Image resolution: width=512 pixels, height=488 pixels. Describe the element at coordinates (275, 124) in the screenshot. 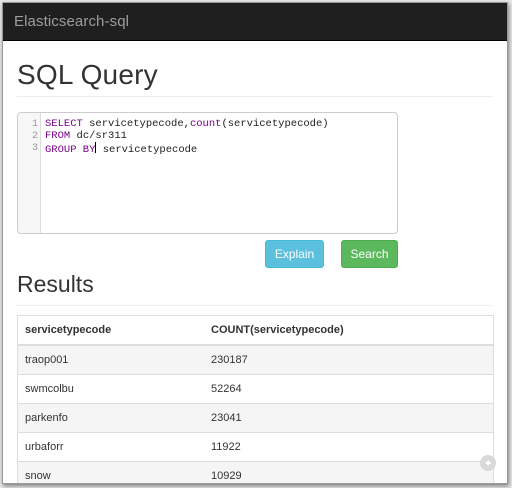

I see `code-text: (servicetypecode)` at that location.